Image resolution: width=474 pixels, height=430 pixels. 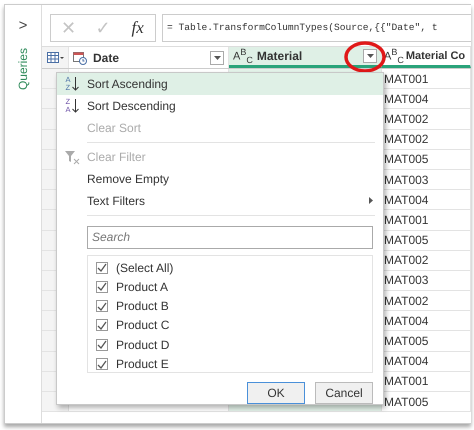 What do you see at coordinates (280, 56) in the screenshot?
I see `column-name: Material` at bounding box center [280, 56].